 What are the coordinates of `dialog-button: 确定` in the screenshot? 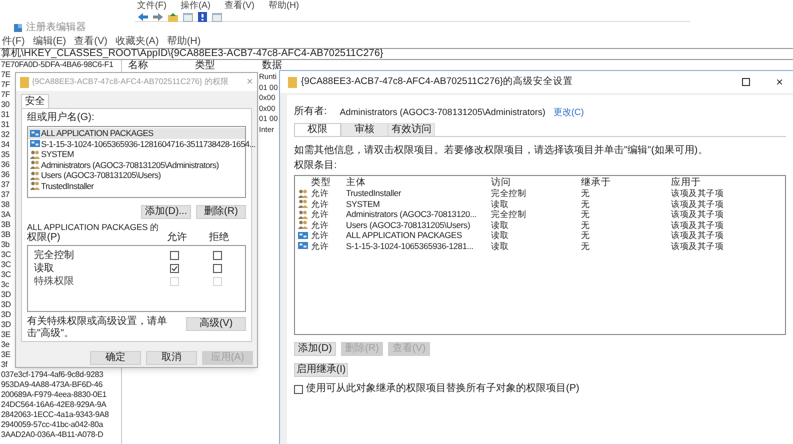 It's located at (115, 358).